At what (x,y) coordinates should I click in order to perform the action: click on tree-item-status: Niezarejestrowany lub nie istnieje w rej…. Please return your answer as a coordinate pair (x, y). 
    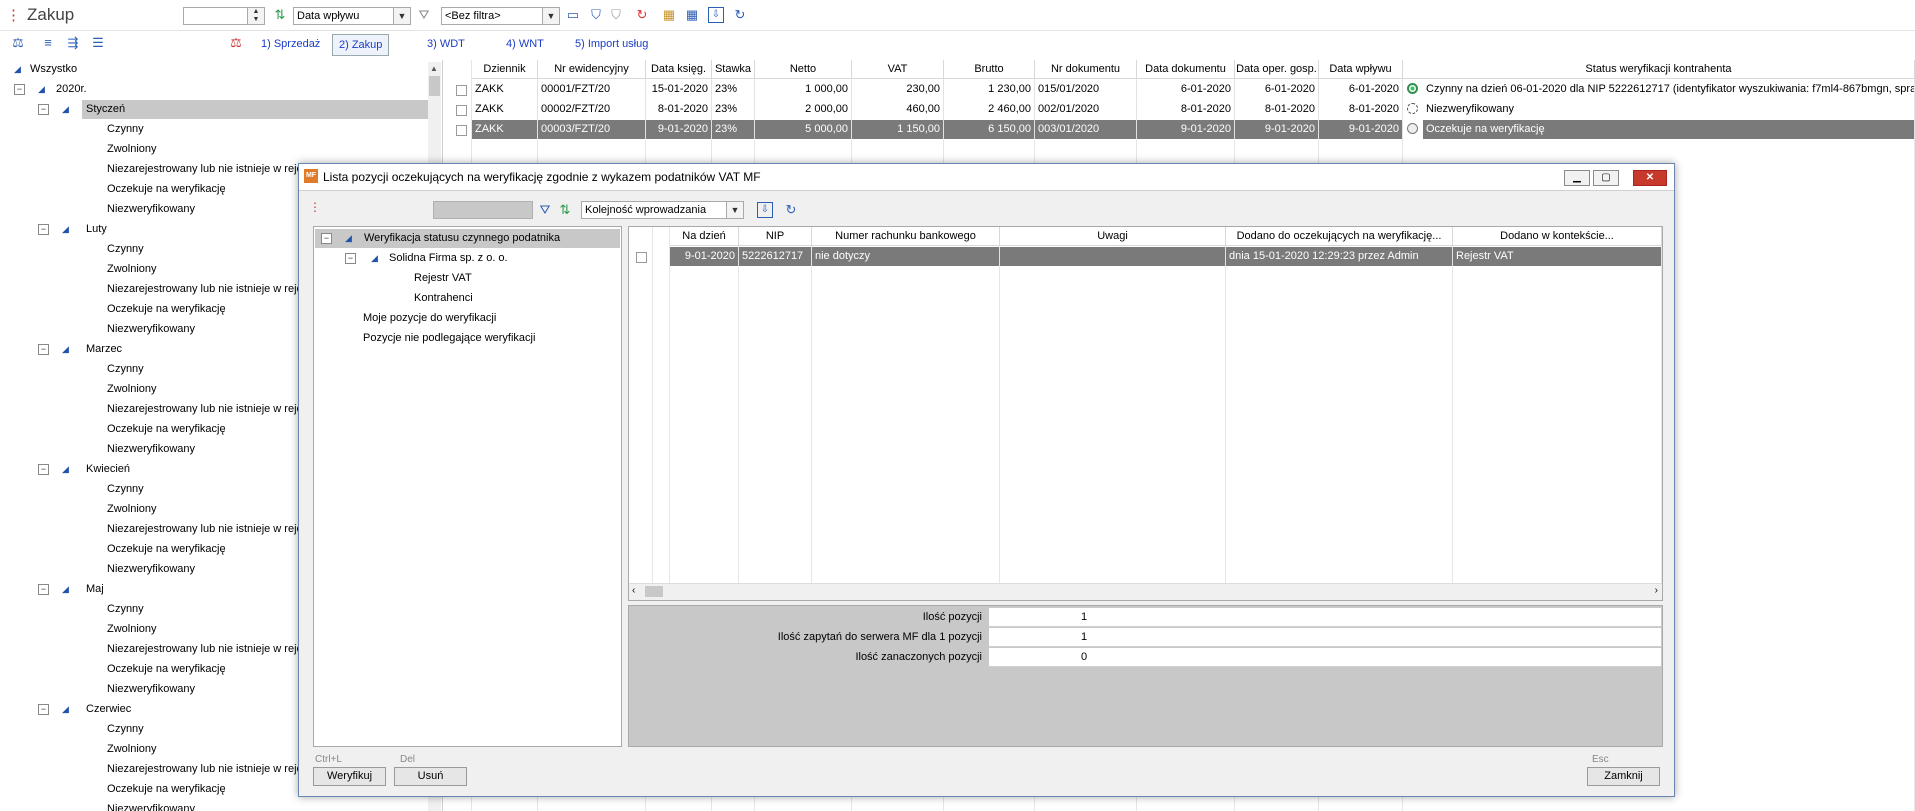
    Looking at the image, I should click on (207, 169).